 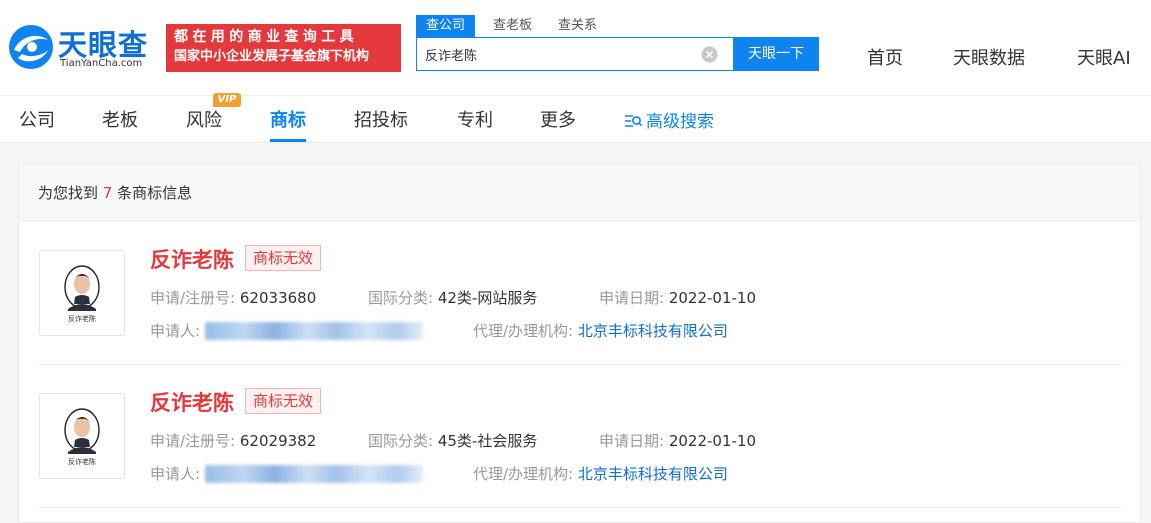 I want to click on class-field: 国际分类: 45类-社会服务, so click(x=452, y=440).